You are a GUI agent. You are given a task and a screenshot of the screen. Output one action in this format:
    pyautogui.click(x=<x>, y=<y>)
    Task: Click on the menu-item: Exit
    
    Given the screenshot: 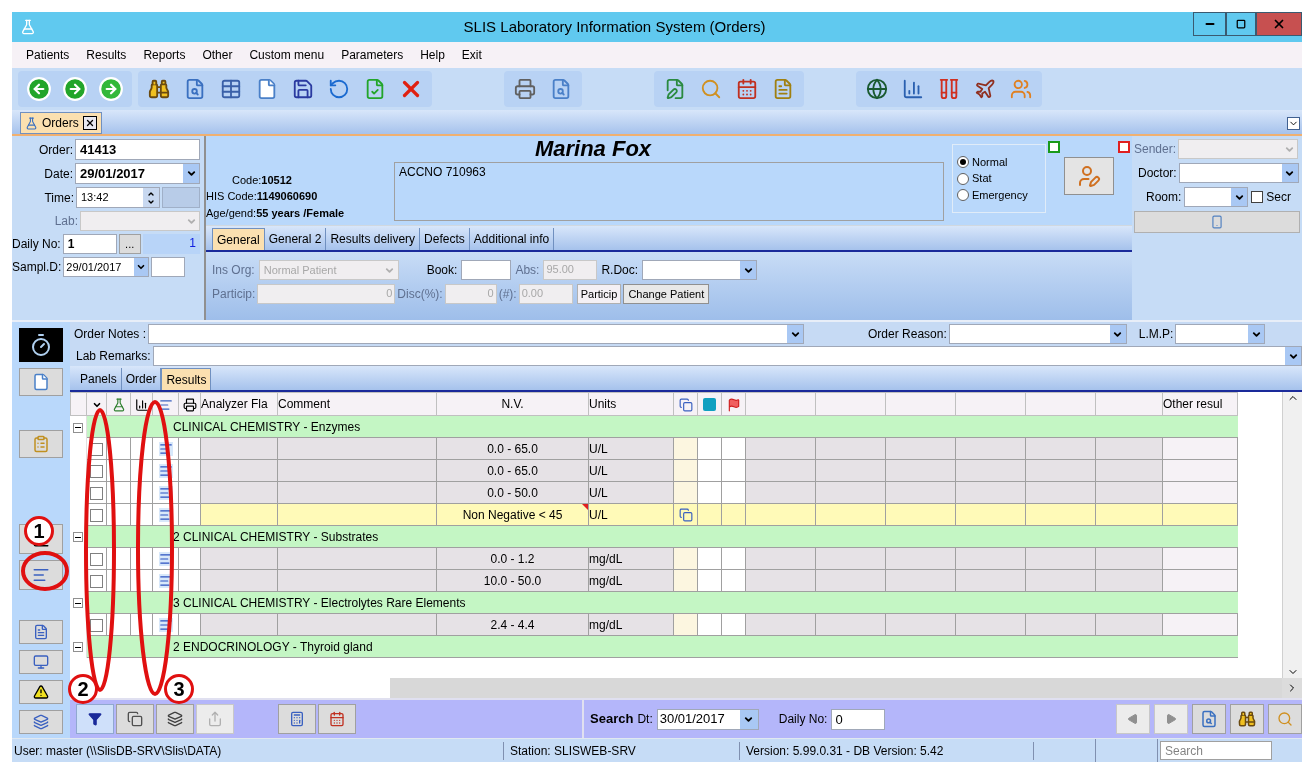 What is the action you would take?
    pyautogui.click(x=471, y=55)
    